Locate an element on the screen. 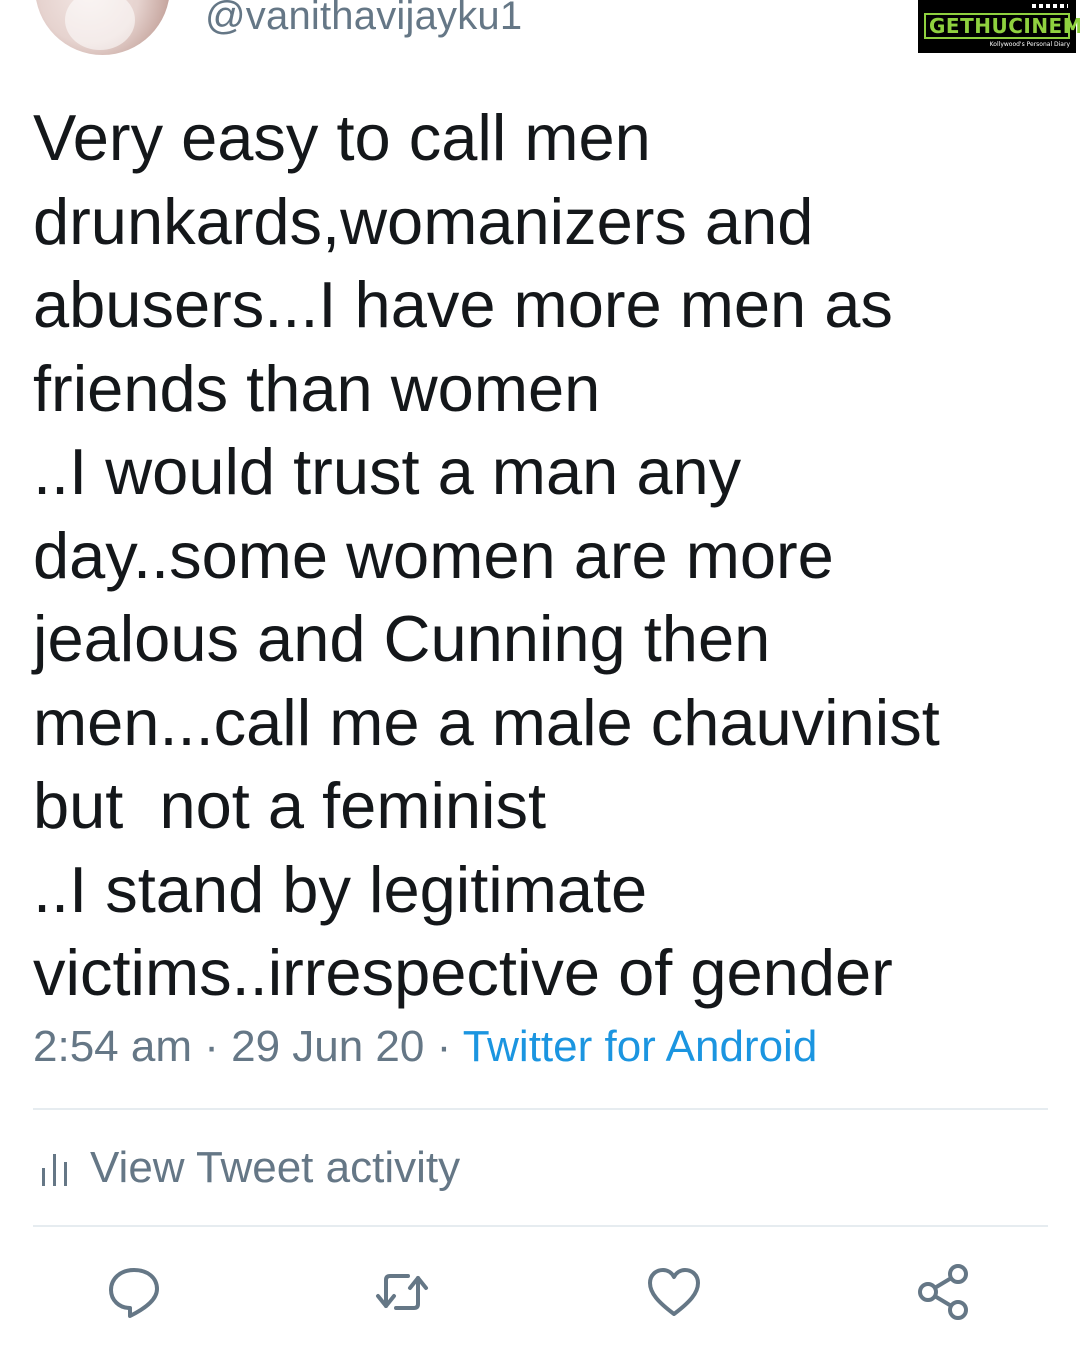 This screenshot has width=1080, height=1350. watermark-tagline: Kollywood's Personal Diary is located at coordinates (1029, 44).